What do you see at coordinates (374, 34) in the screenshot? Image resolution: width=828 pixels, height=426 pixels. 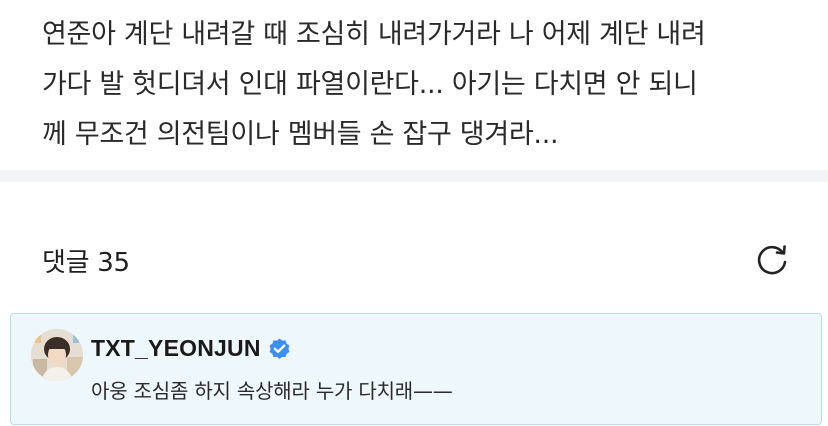 I see `post-line: 연준아 계단 내려갈 때 조심히 내려가거라 나 어제 계단 내려` at bounding box center [374, 34].